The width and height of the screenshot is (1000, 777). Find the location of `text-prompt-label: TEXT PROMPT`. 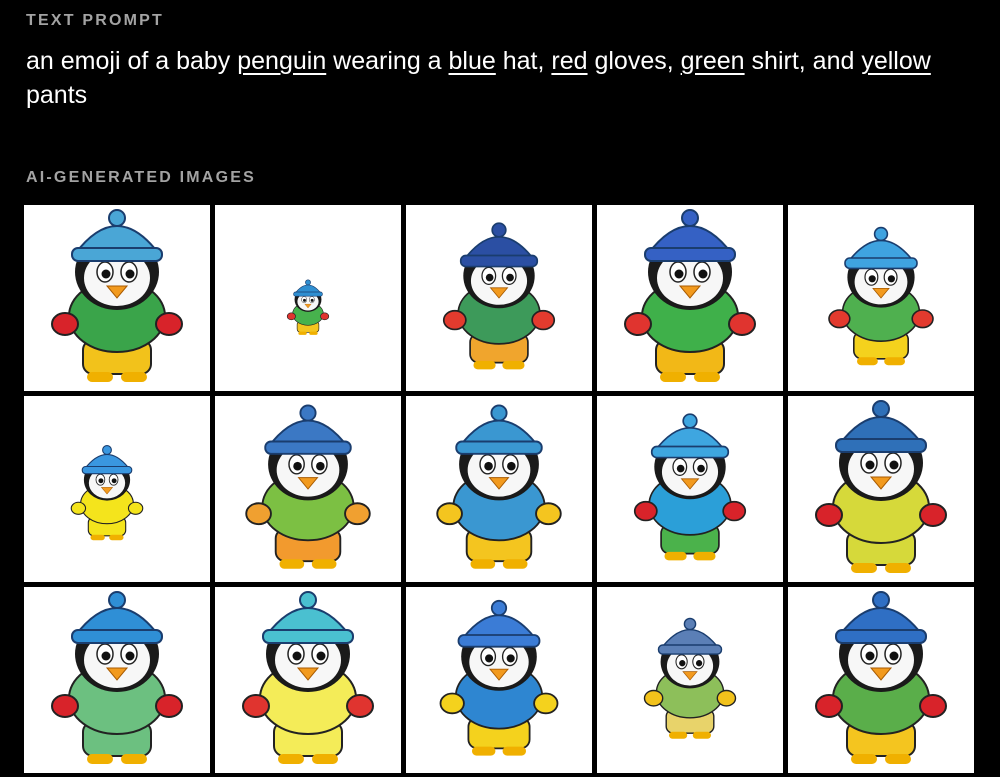

text-prompt-label: TEXT PROMPT is located at coordinates (95, 20).